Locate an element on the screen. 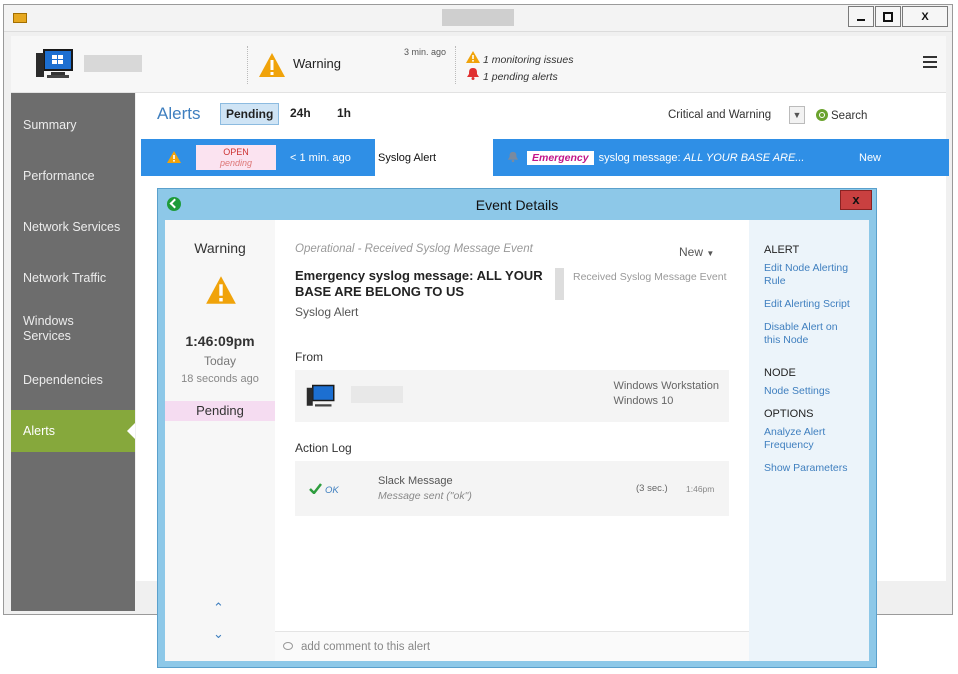 Image resolution: width=958 pixels, height=674 pixels. status-badge: OPEN pending is located at coordinates (236, 157).